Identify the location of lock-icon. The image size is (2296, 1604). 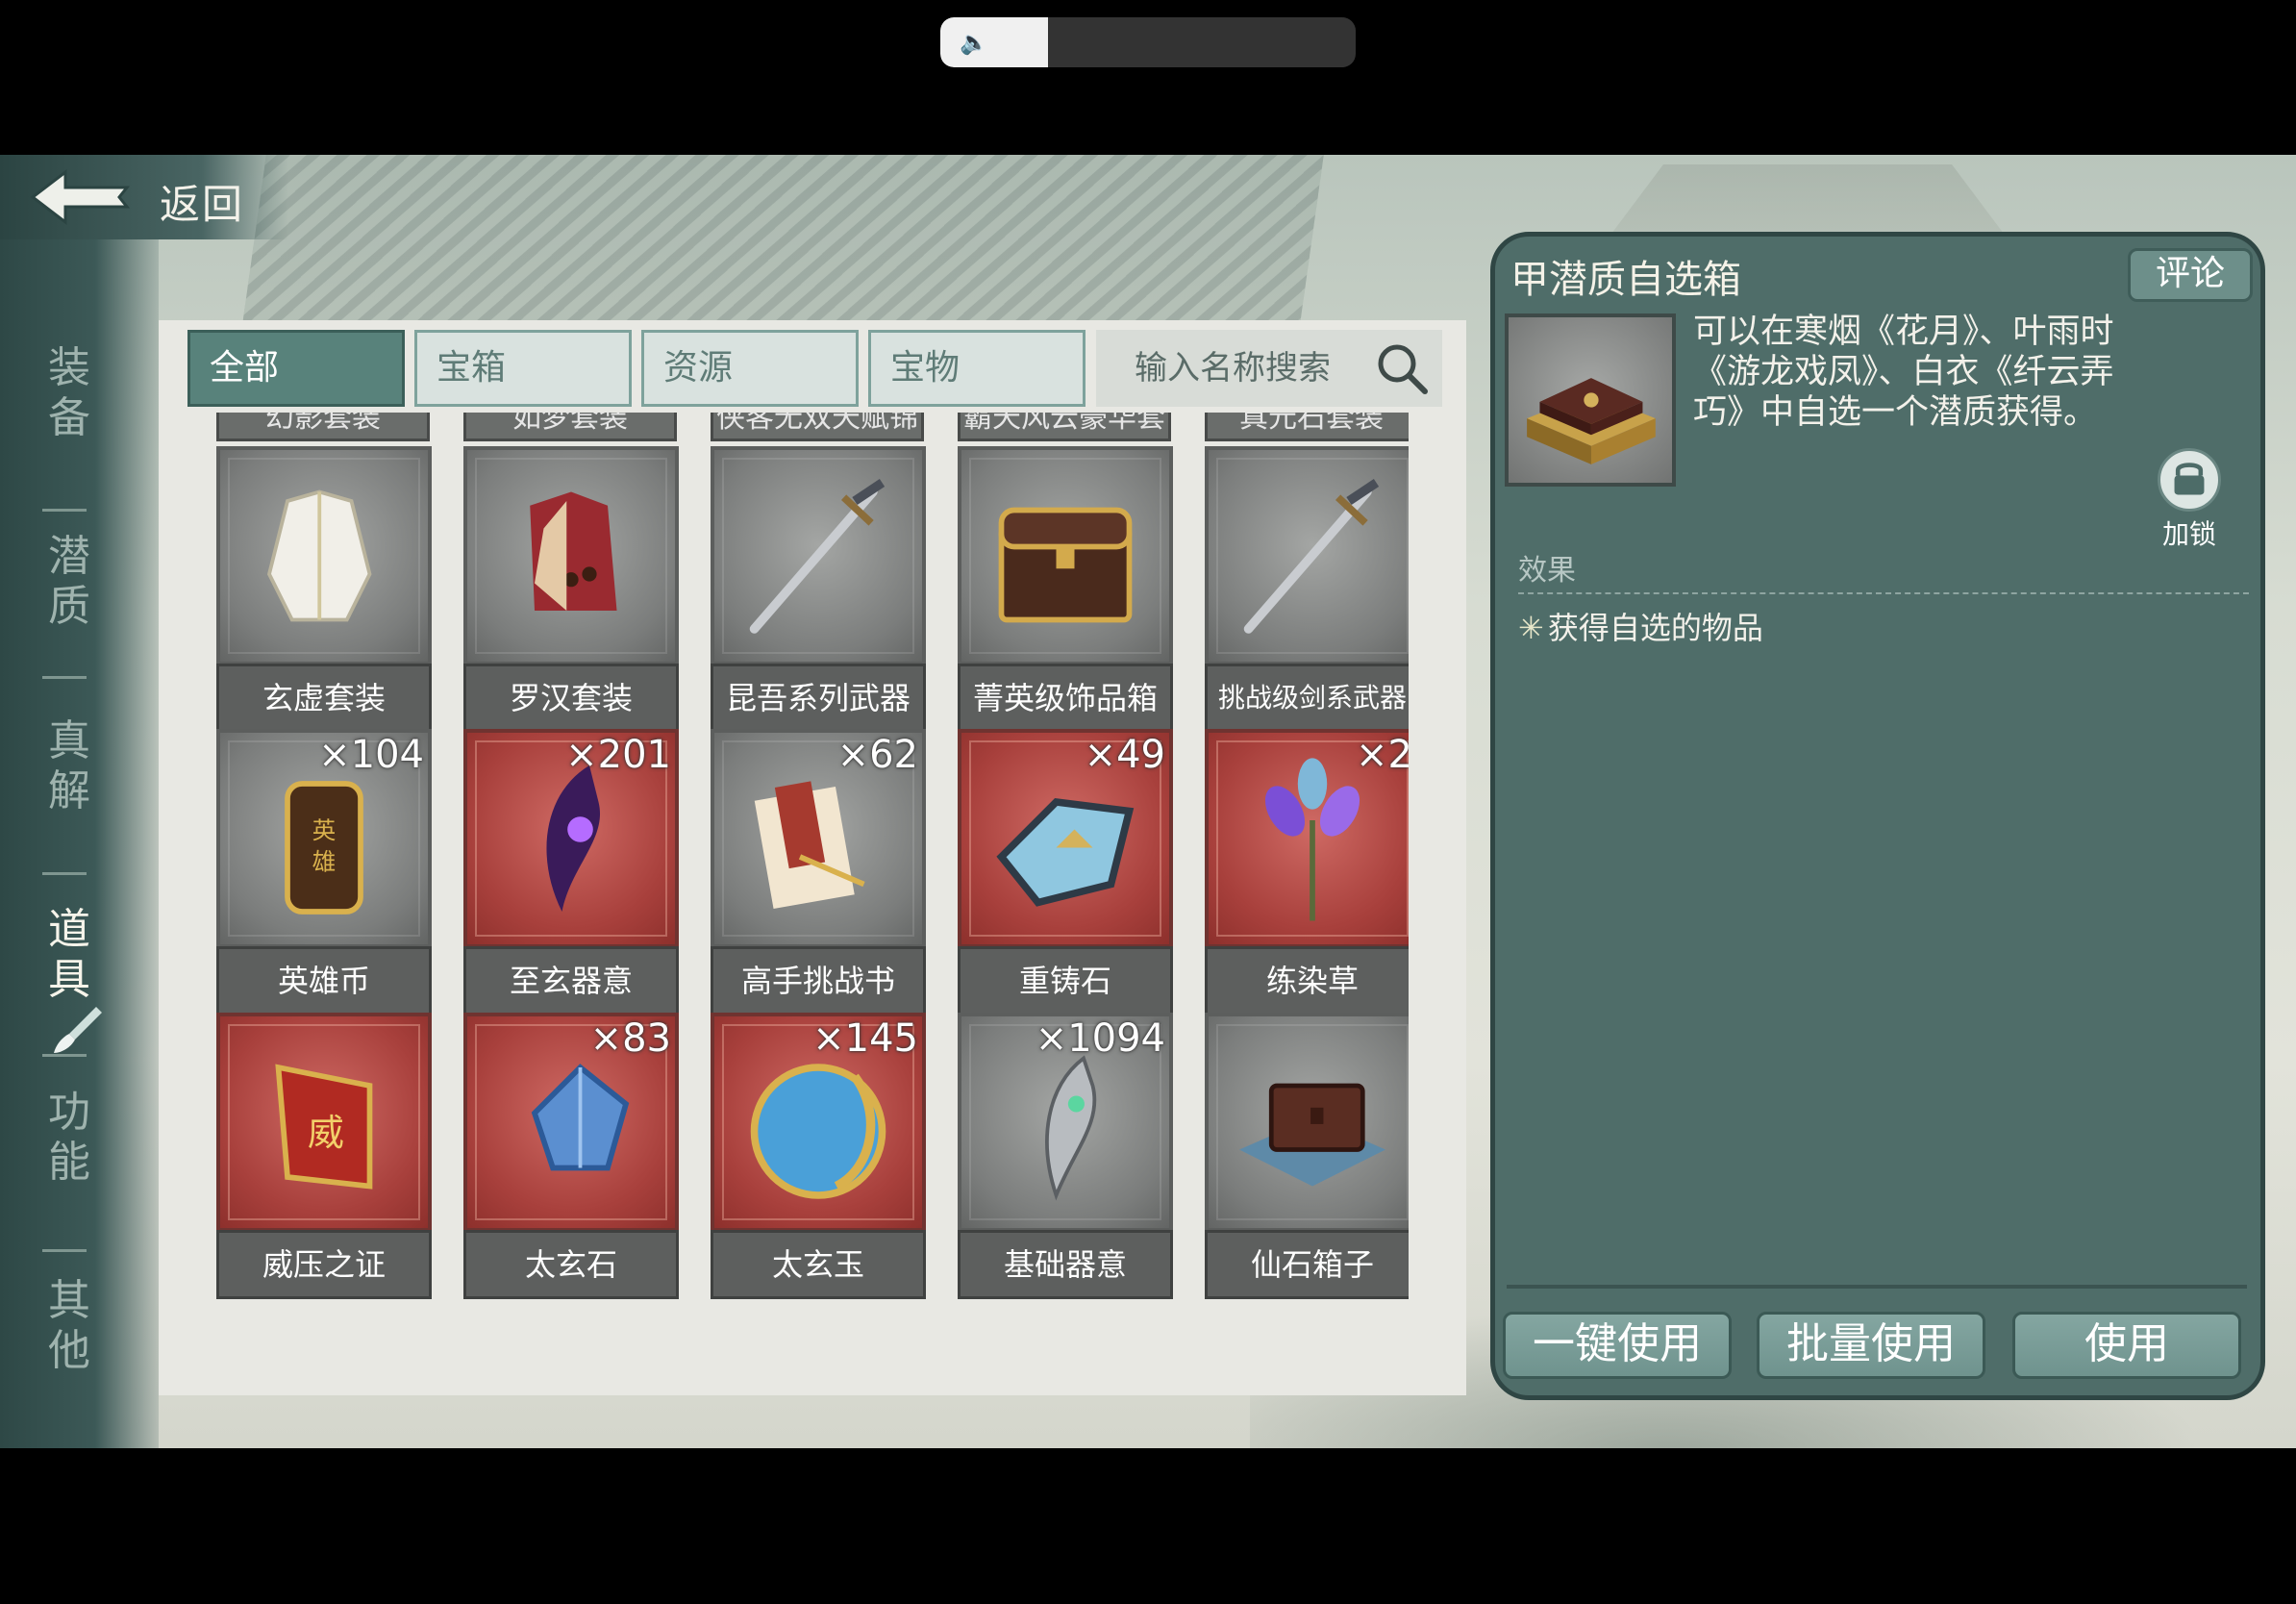
(2189, 480).